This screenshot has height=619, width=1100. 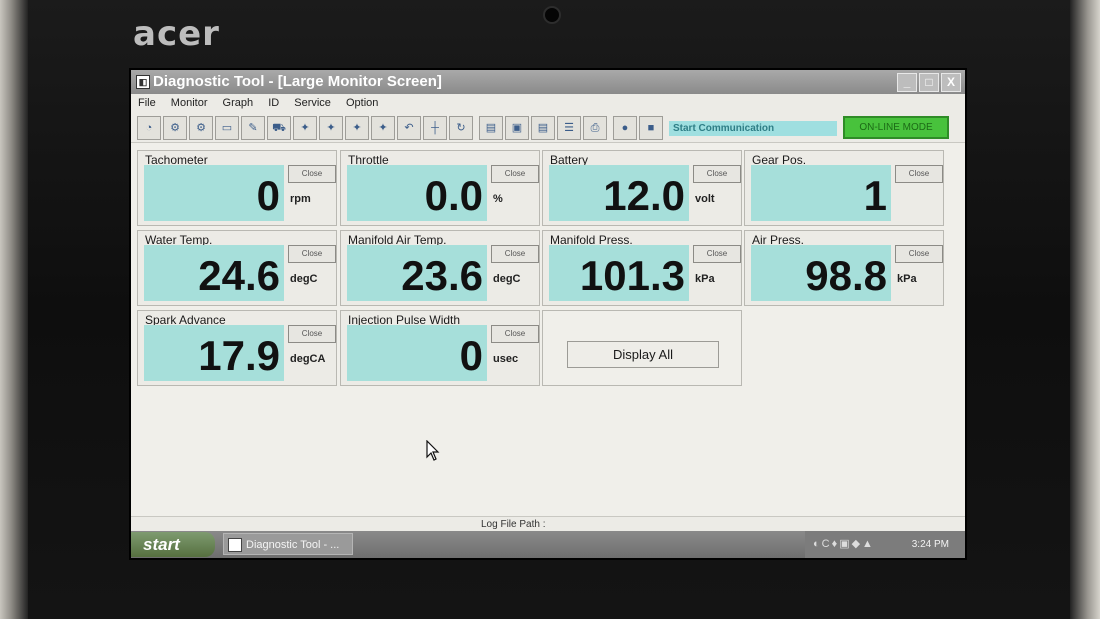 I want to click on menu-service: Service, so click(x=311, y=101).